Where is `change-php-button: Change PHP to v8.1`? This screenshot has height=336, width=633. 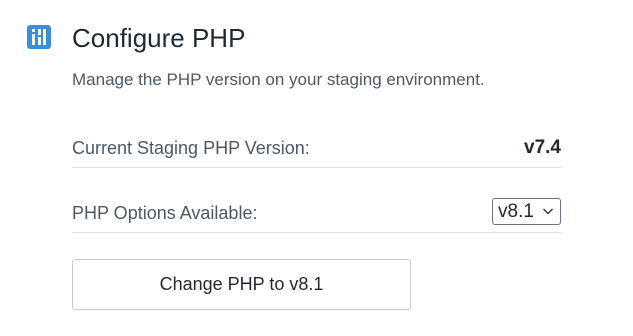
change-php-button: Change PHP to v8.1 is located at coordinates (241, 284).